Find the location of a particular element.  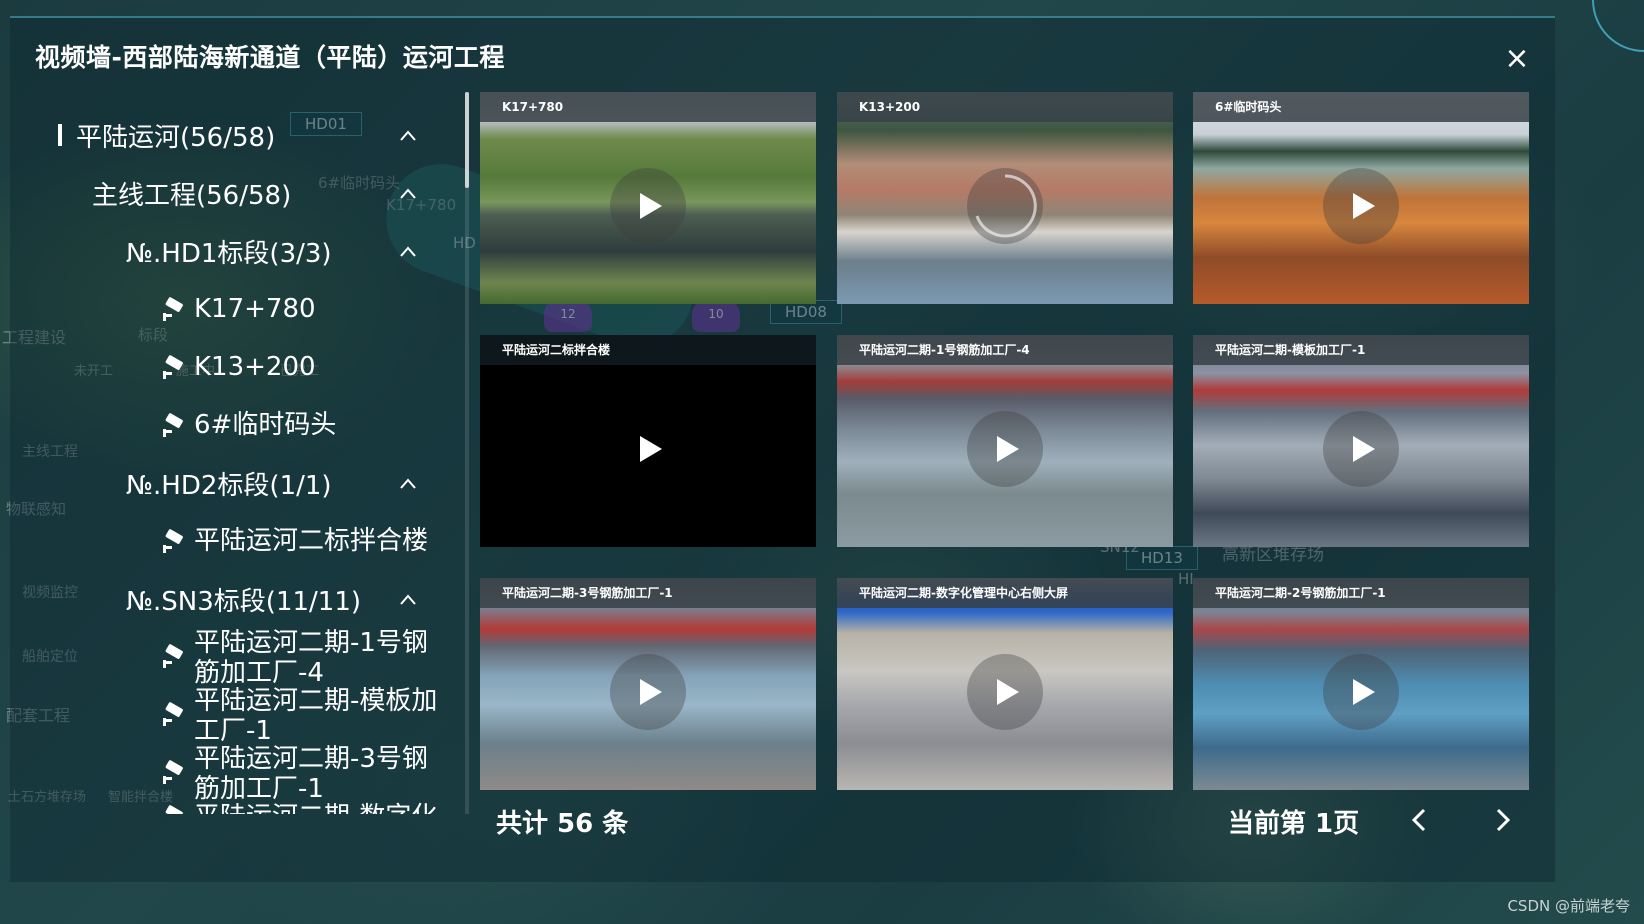

tree-group-main-line: 主线工程(56/58) is located at coordinates (191, 193).